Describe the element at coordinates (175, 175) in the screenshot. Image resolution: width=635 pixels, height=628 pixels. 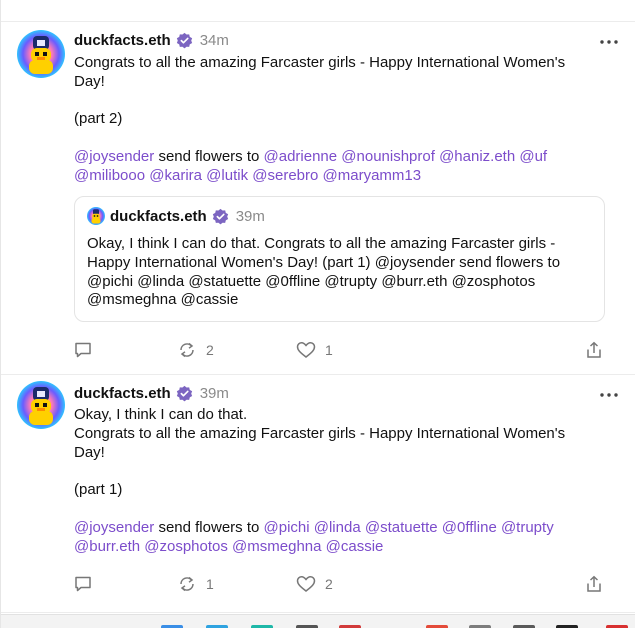
I see `mention-link: @karira` at that location.